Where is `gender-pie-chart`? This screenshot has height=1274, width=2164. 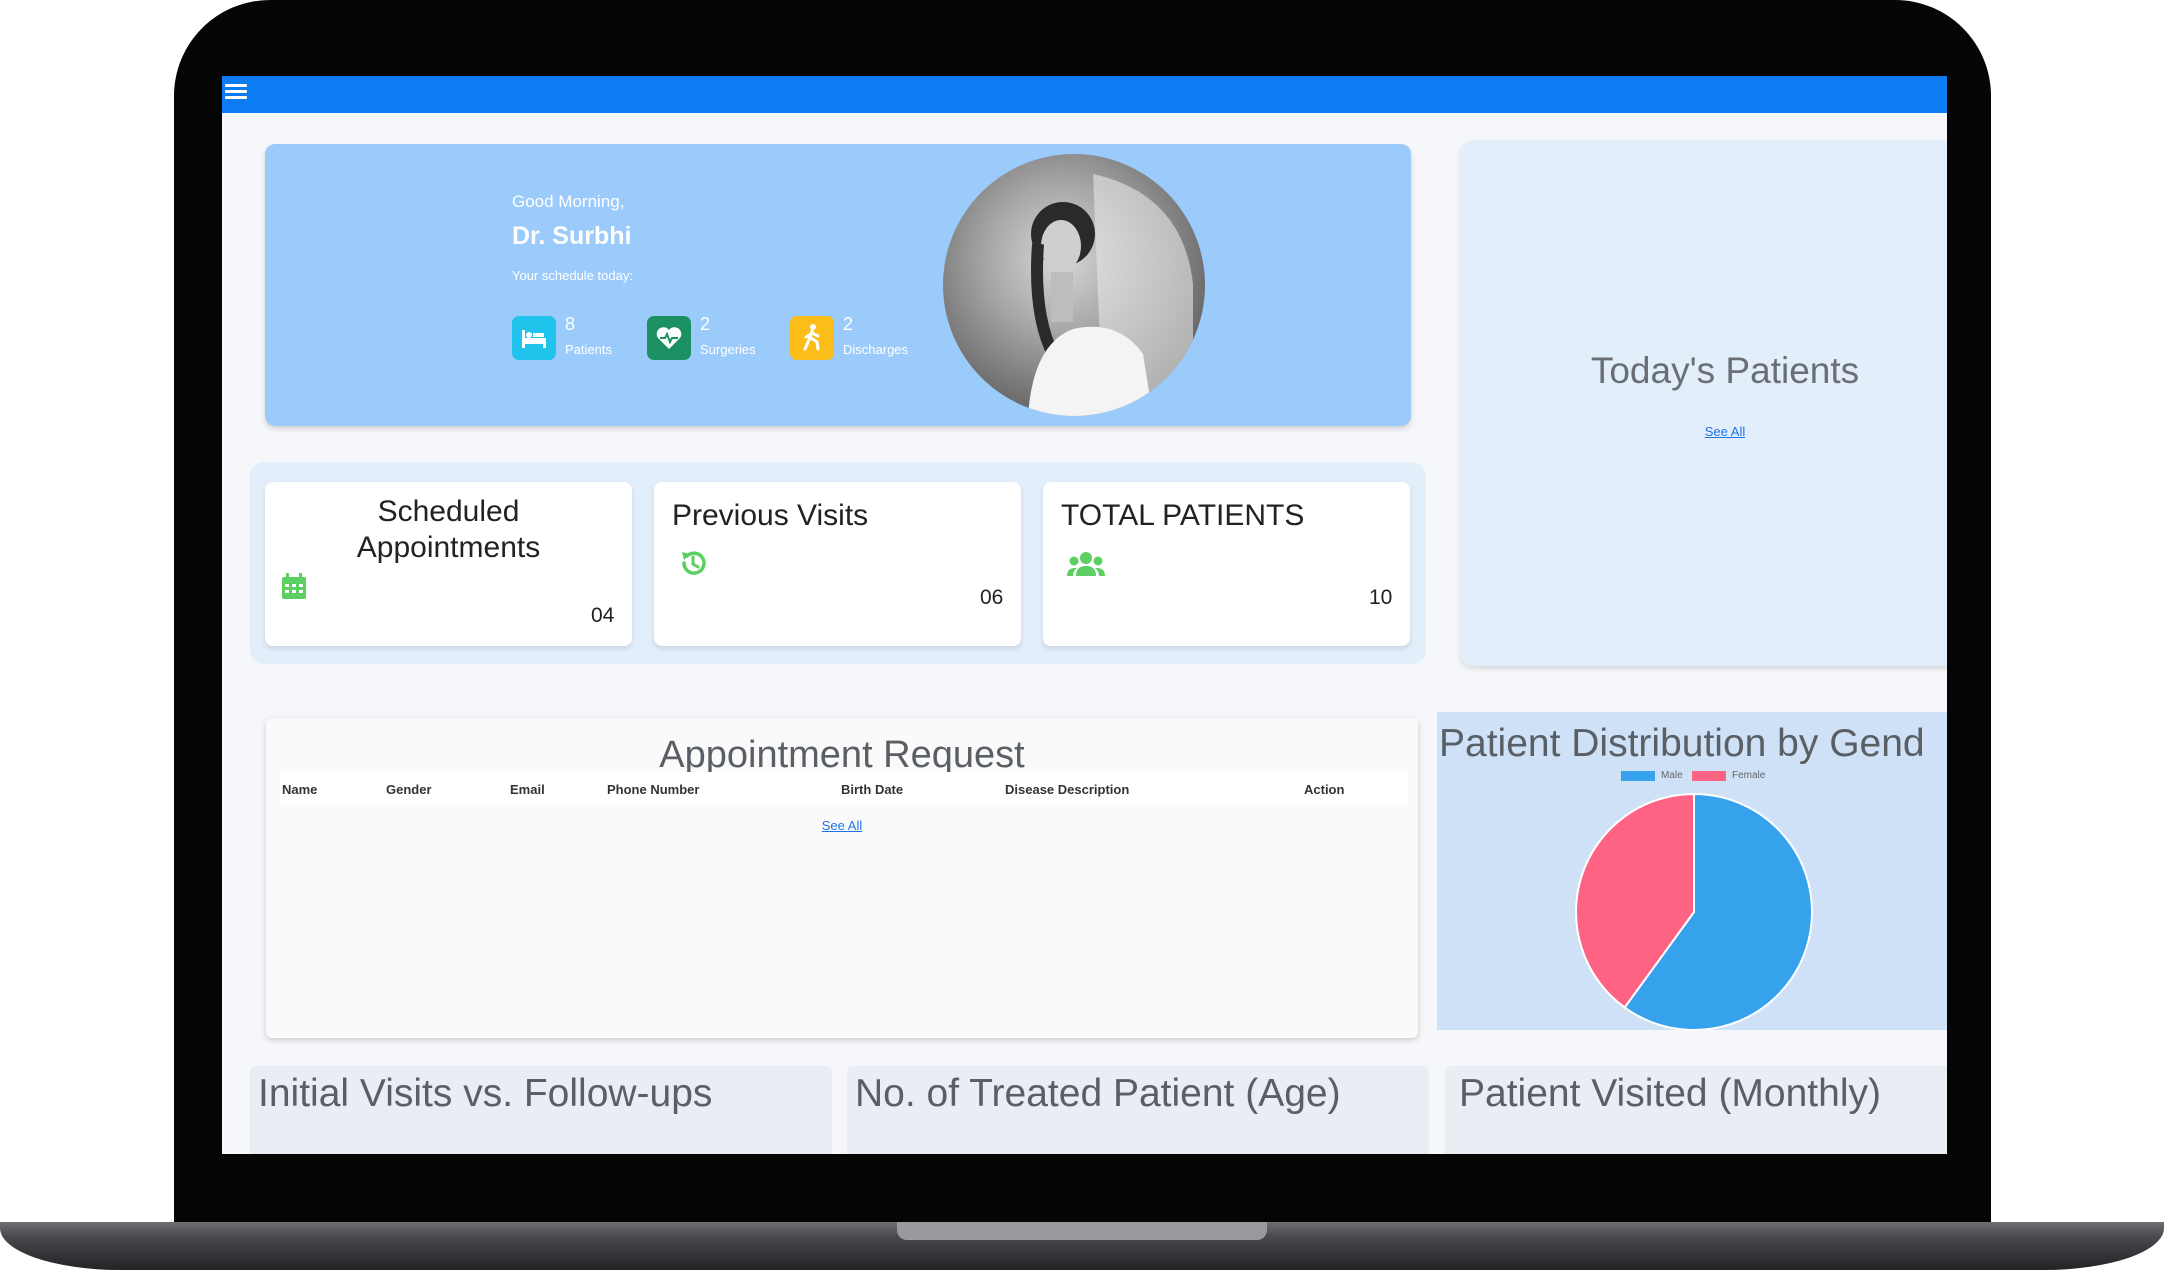
gender-pie-chart is located at coordinates (1694, 911).